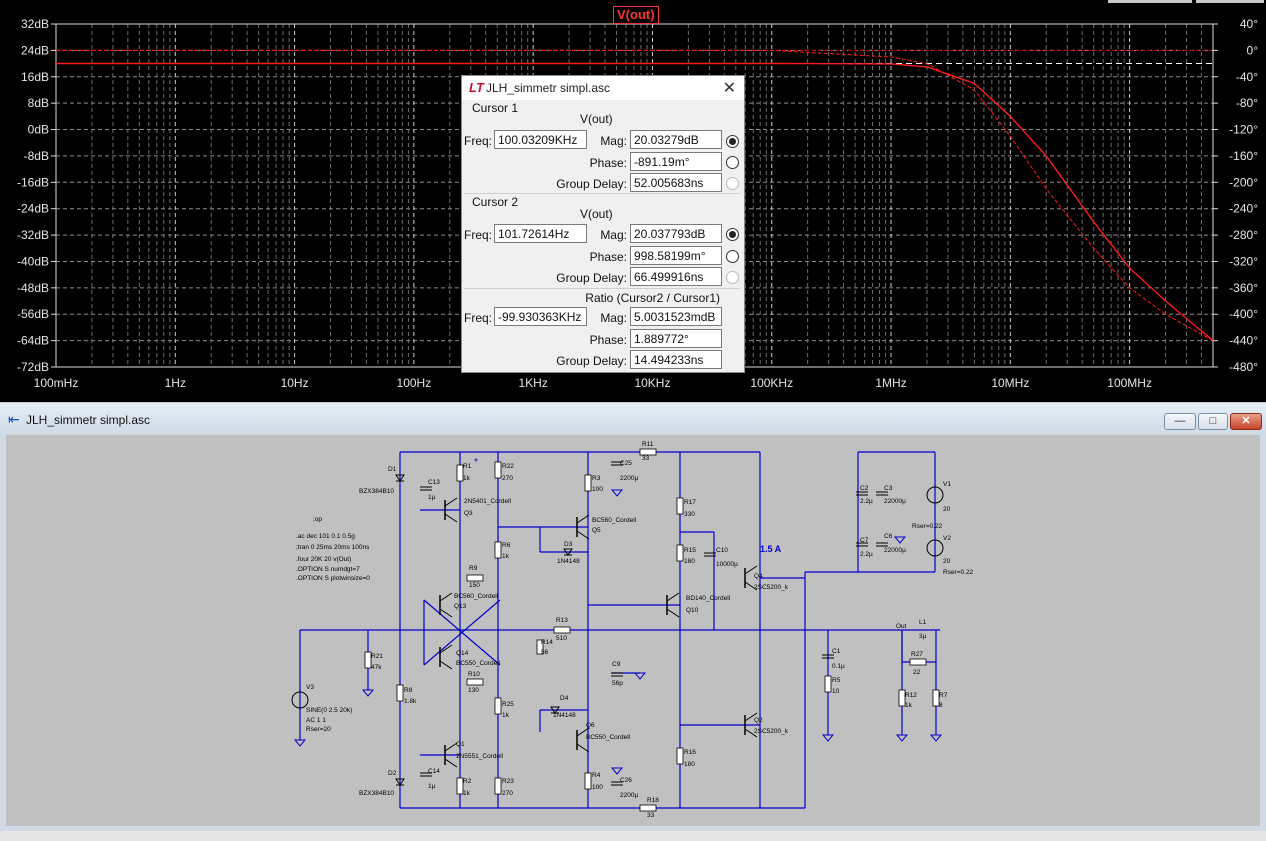 Image resolution: width=1266 pixels, height=841 pixels. I want to click on cursor2-phase-field: 998.58199m°, so click(676, 255).